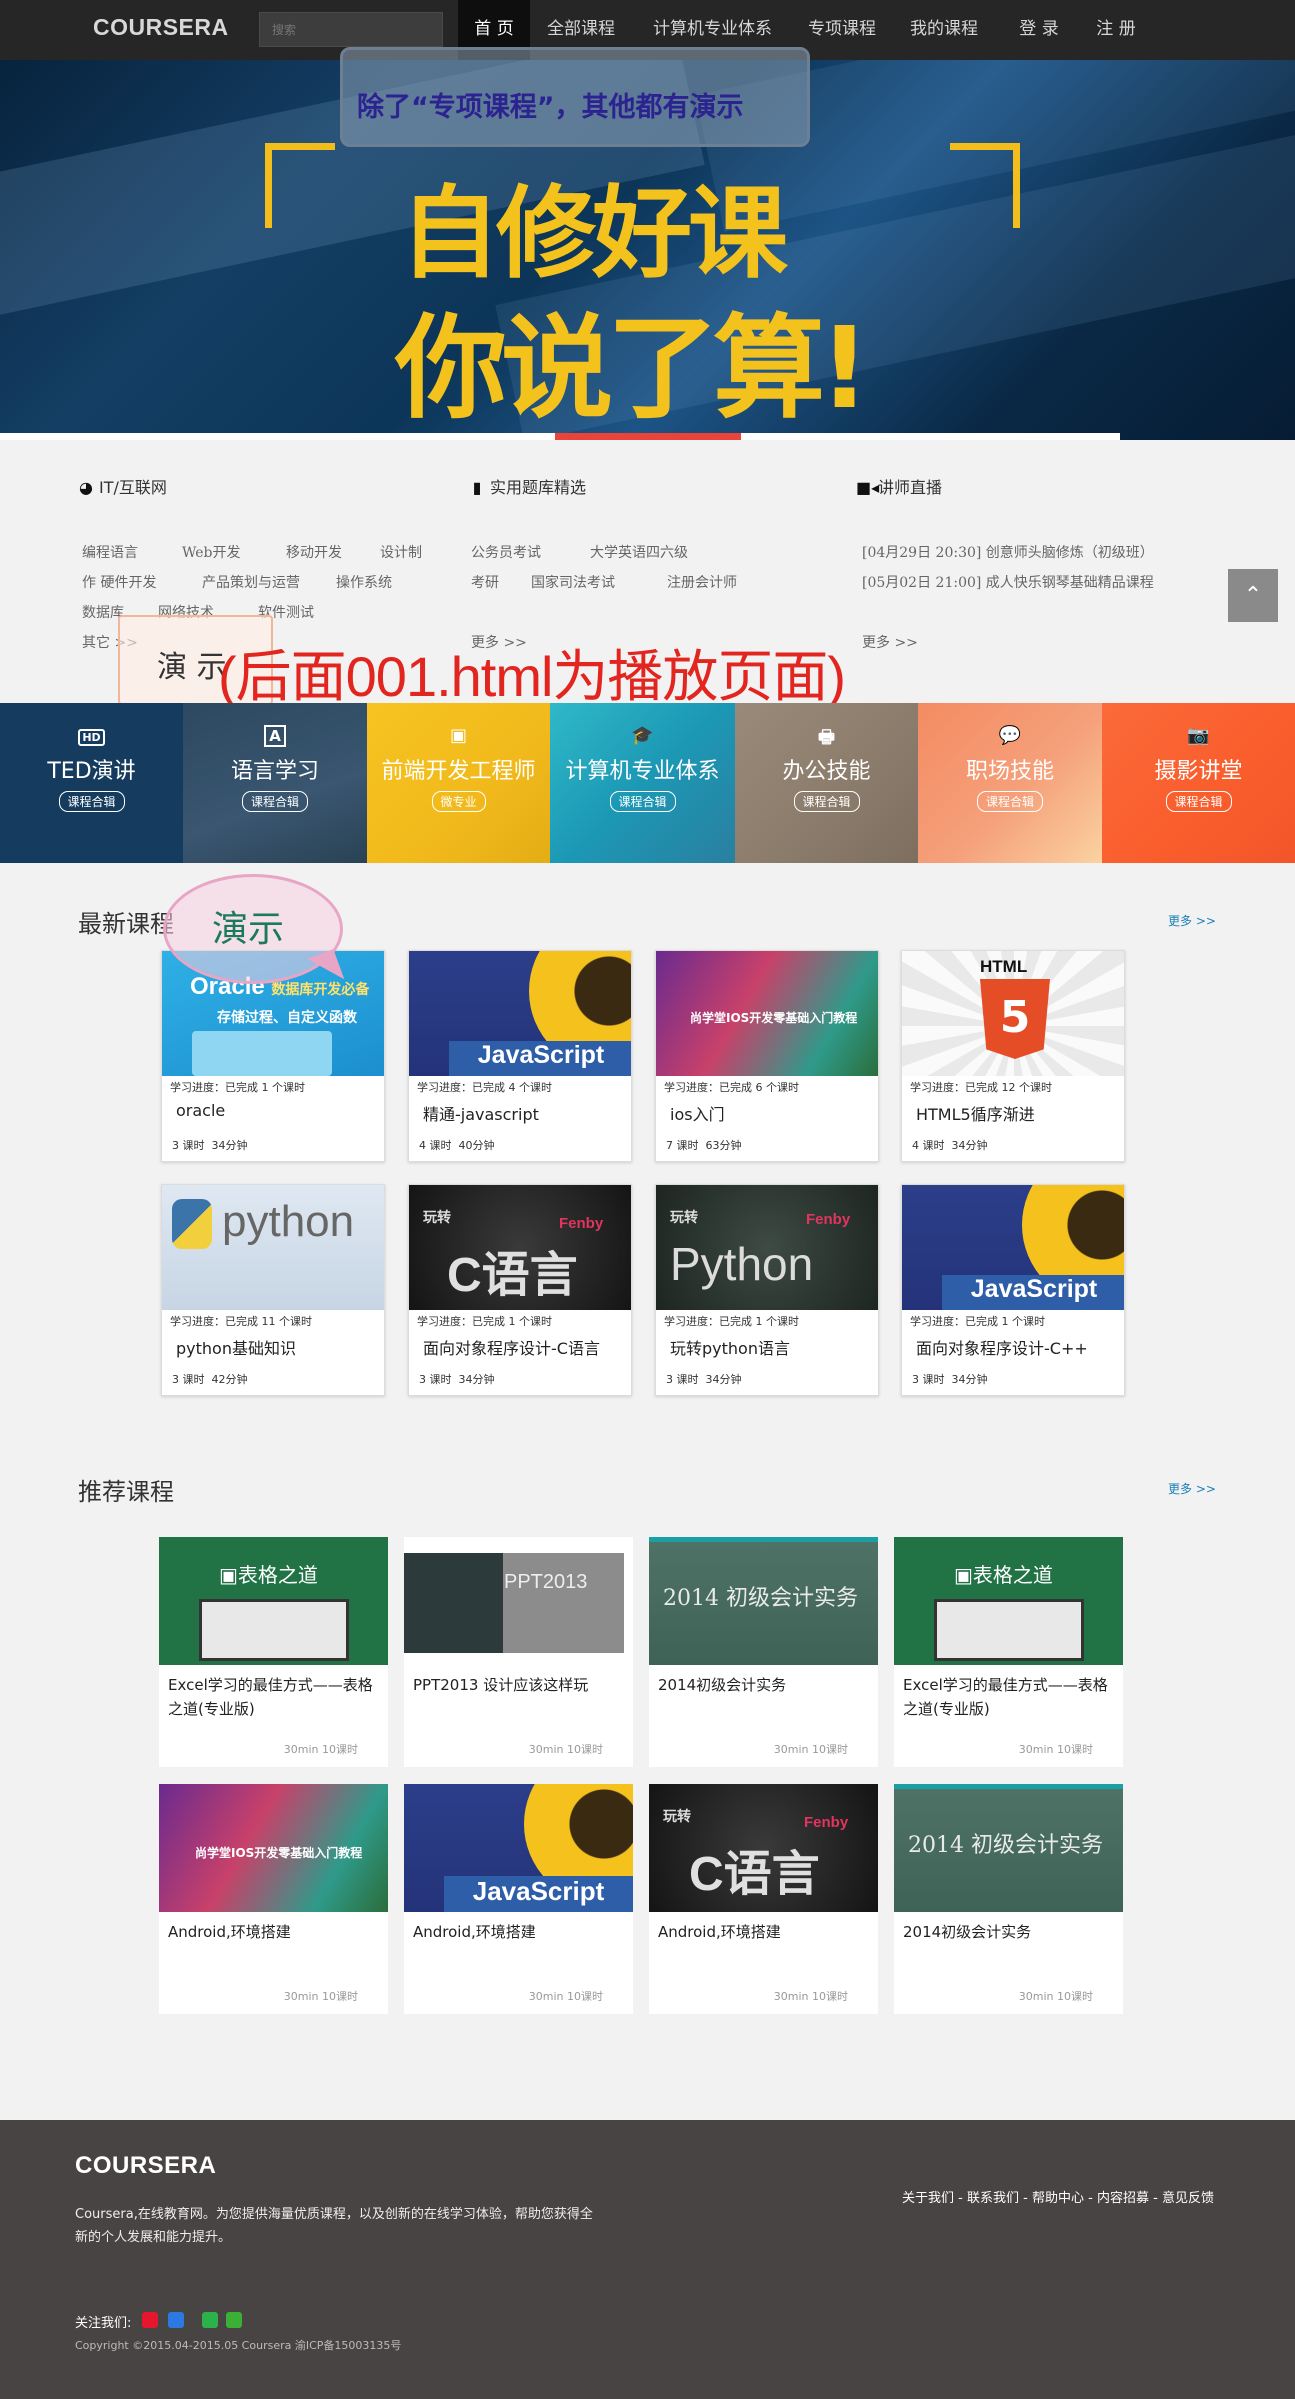 This screenshot has width=1295, height=2399. Describe the element at coordinates (351, 29) in the screenshot. I see `search-input` at that location.